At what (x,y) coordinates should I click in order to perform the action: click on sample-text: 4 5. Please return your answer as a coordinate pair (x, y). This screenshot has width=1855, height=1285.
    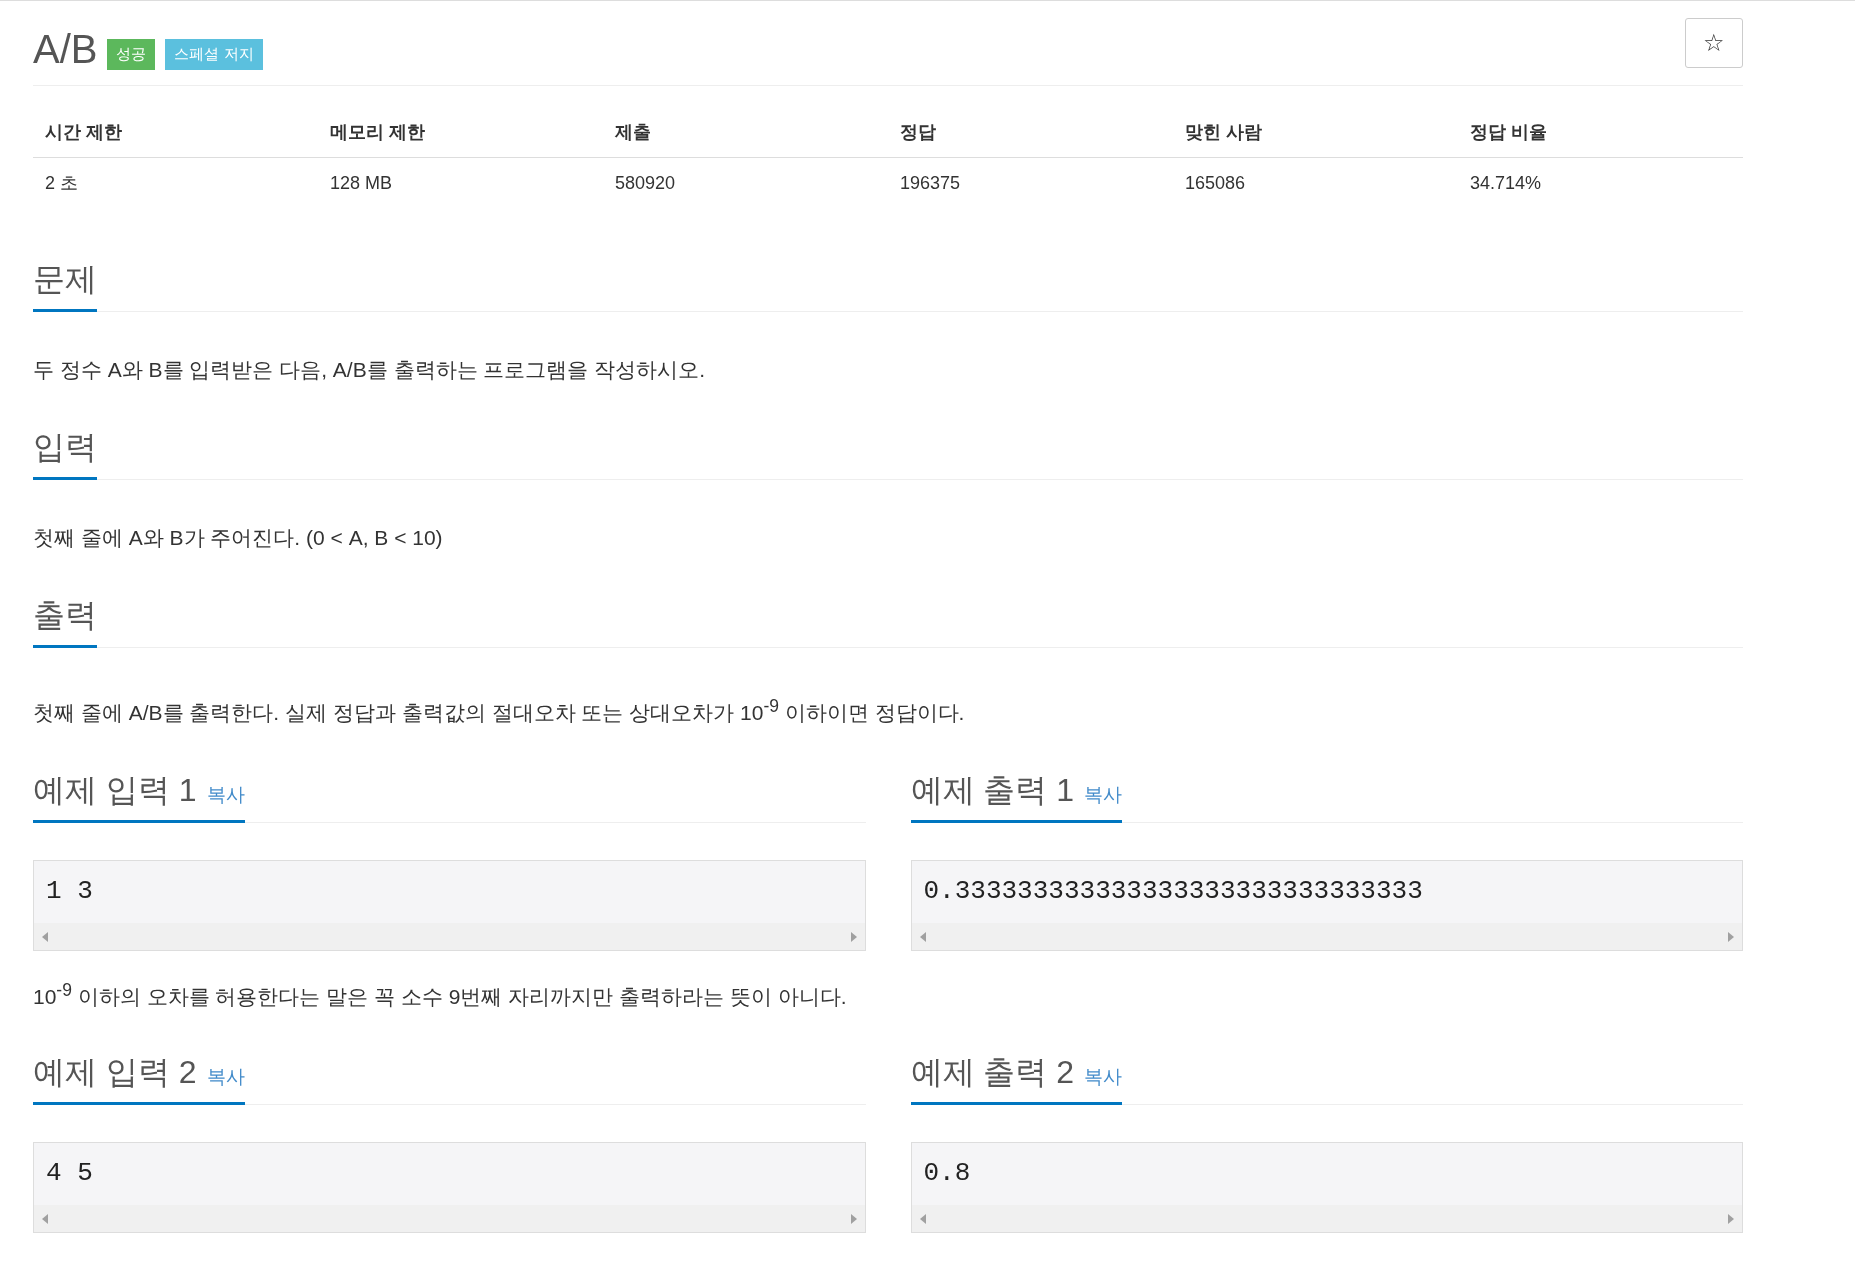
    Looking at the image, I should click on (69, 1173).